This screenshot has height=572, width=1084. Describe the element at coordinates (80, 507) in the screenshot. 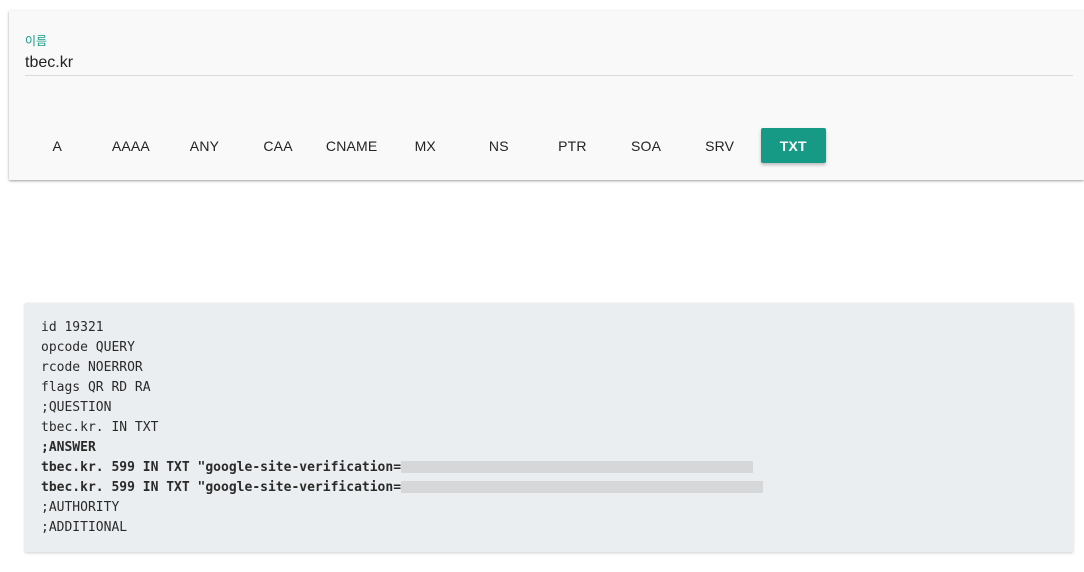

I see `authority-header: ;AUTHORITY` at that location.